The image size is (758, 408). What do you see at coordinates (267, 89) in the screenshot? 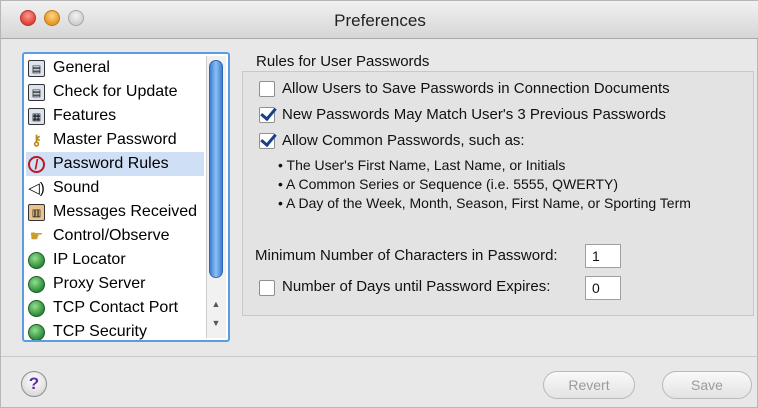
I see `allow-save-passwords-checkbox` at bounding box center [267, 89].